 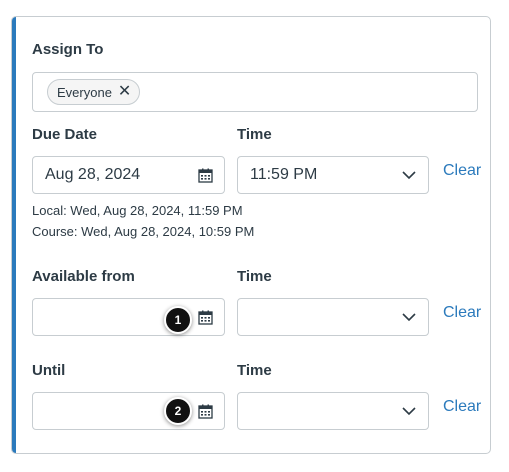 What do you see at coordinates (333, 317) in the screenshot?
I see `available-time-select` at bounding box center [333, 317].